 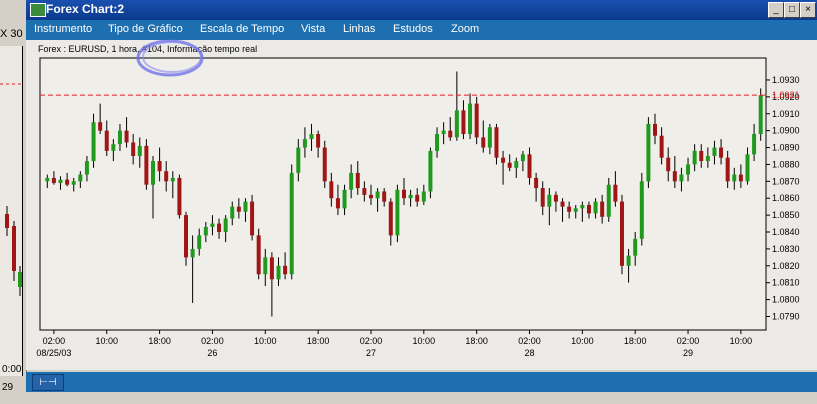 What do you see at coordinates (792, 10) in the screenshot?
I see `maximize-button: □` at bounding box center [792, 10].